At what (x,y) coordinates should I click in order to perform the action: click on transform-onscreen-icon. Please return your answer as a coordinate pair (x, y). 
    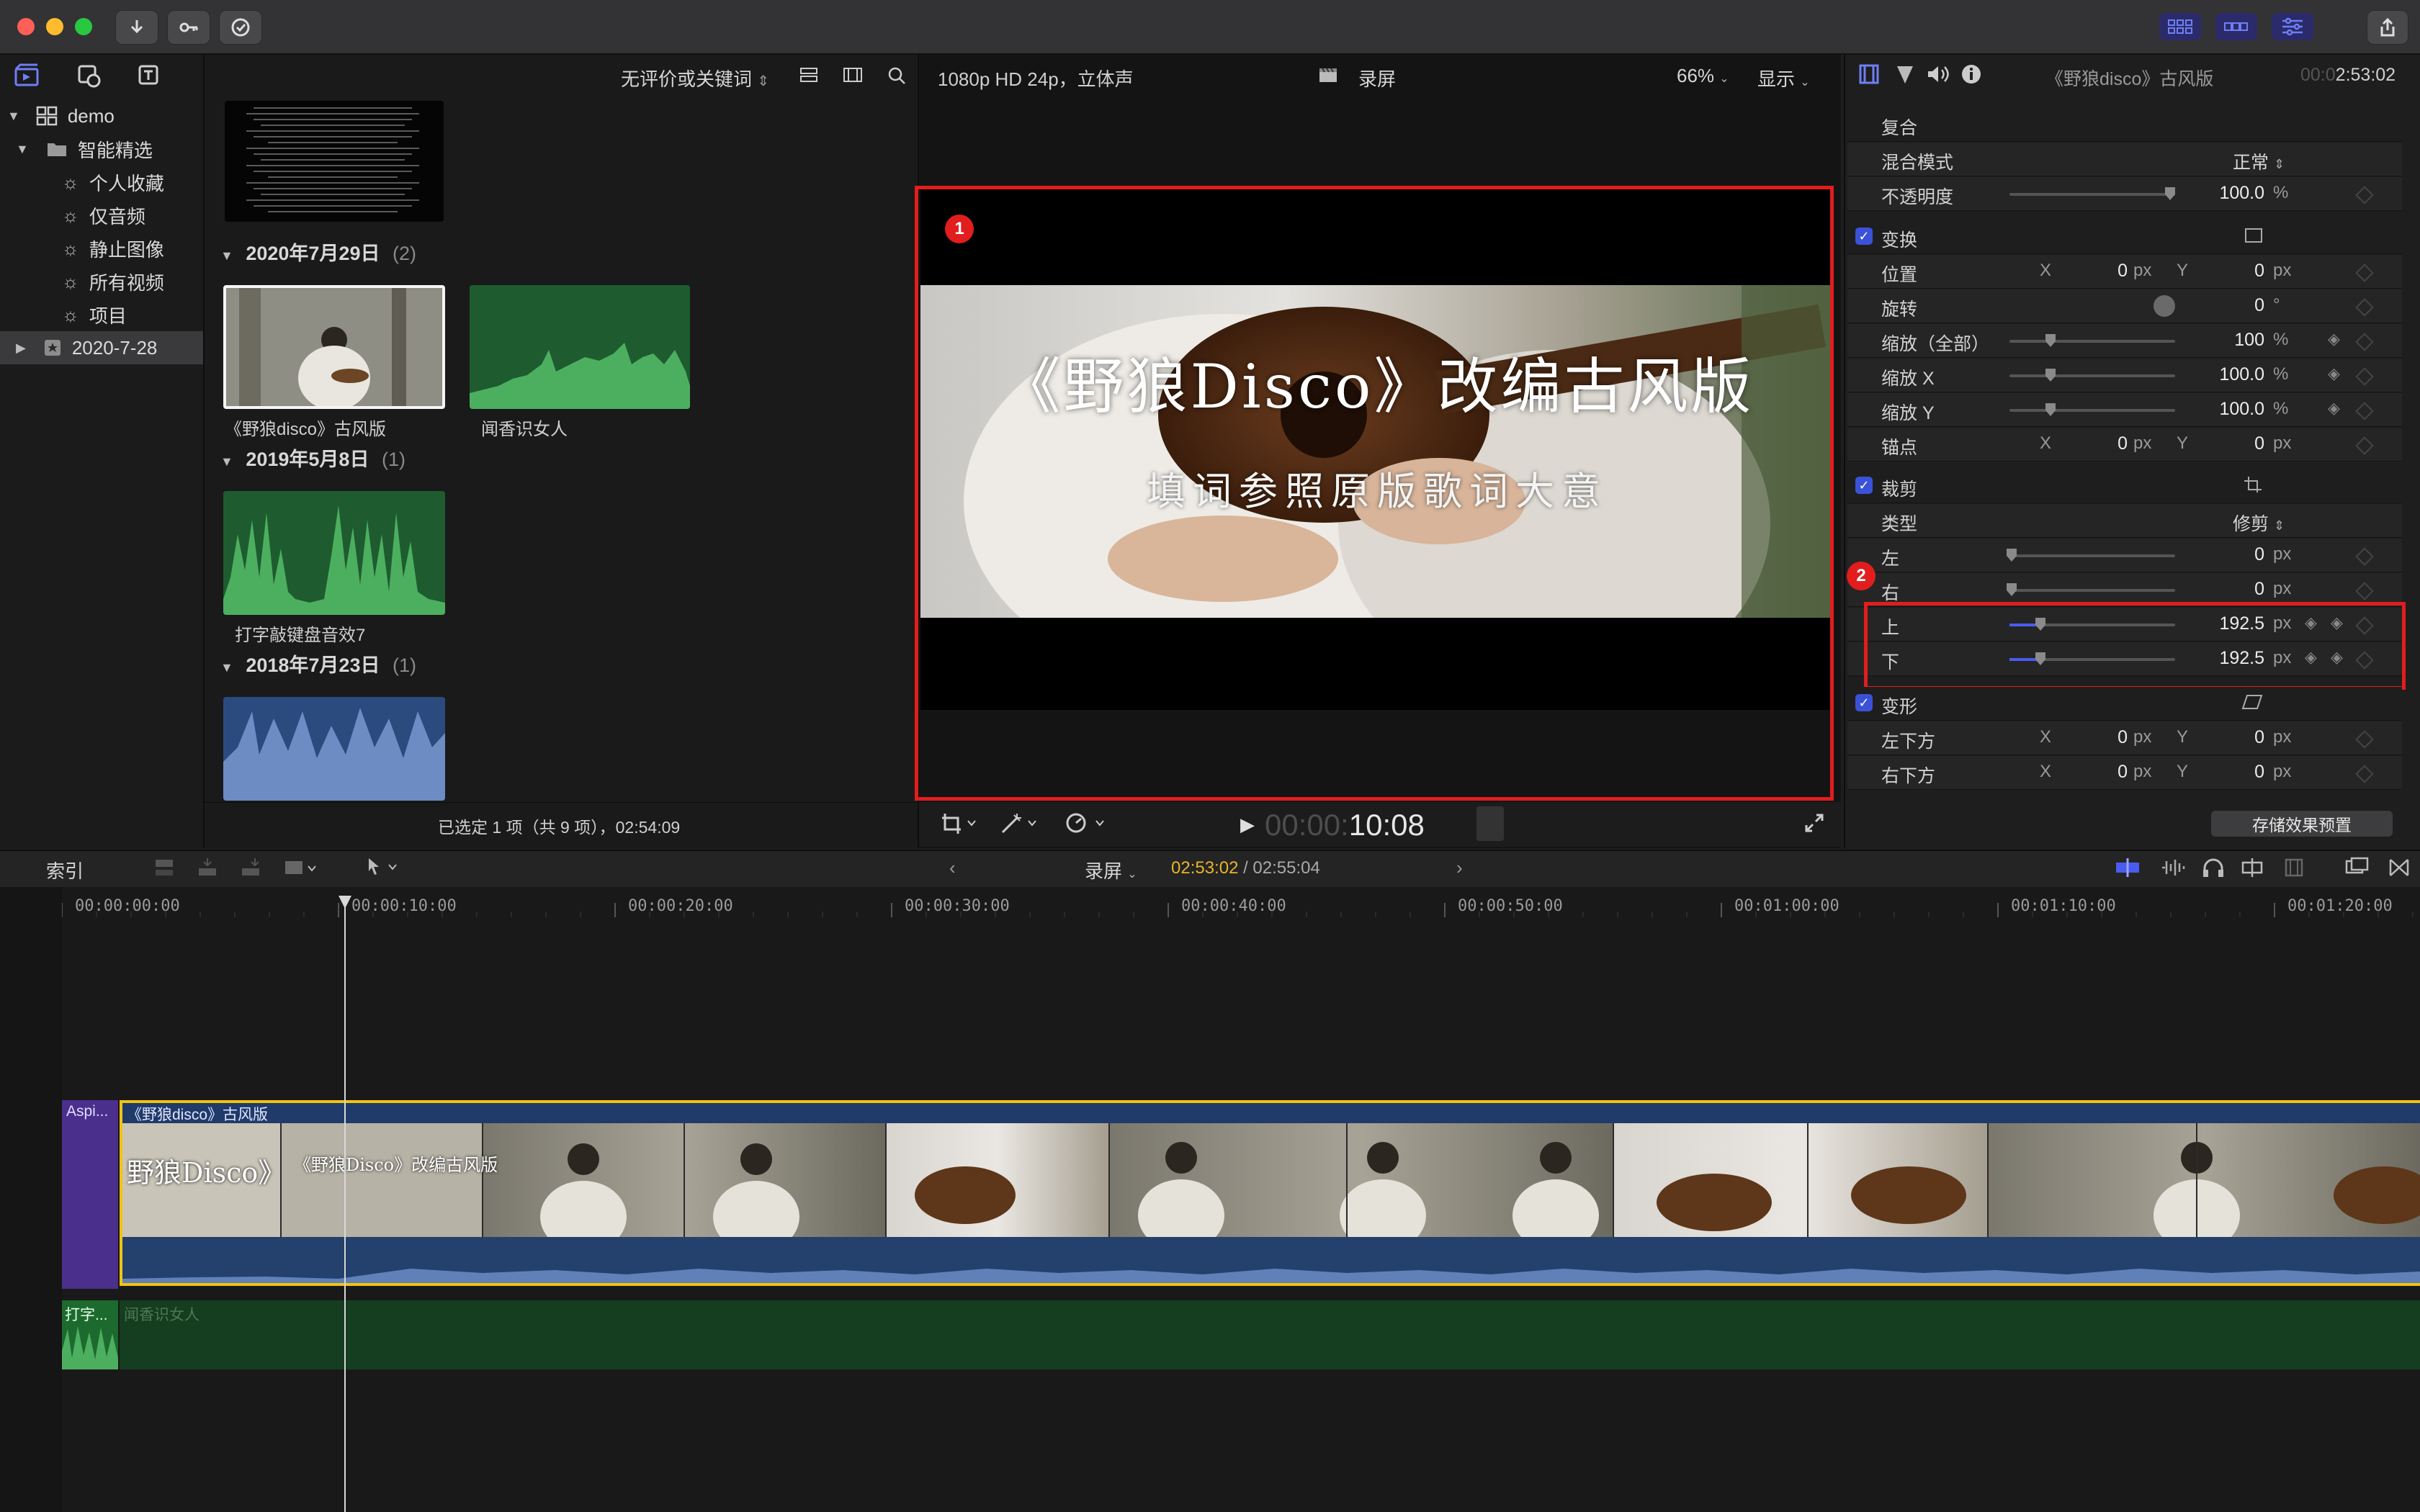
    Looking at the image, I should click on (2253, 237).